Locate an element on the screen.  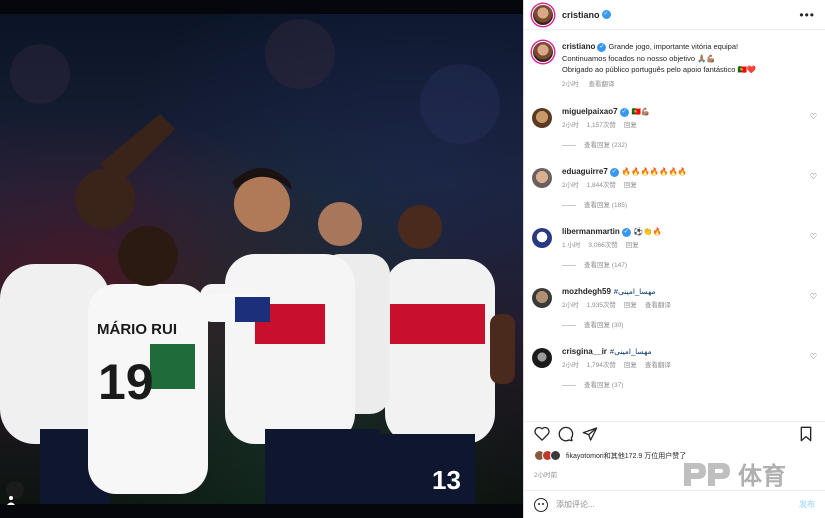
person-icon is located at coordinates (11, 500).